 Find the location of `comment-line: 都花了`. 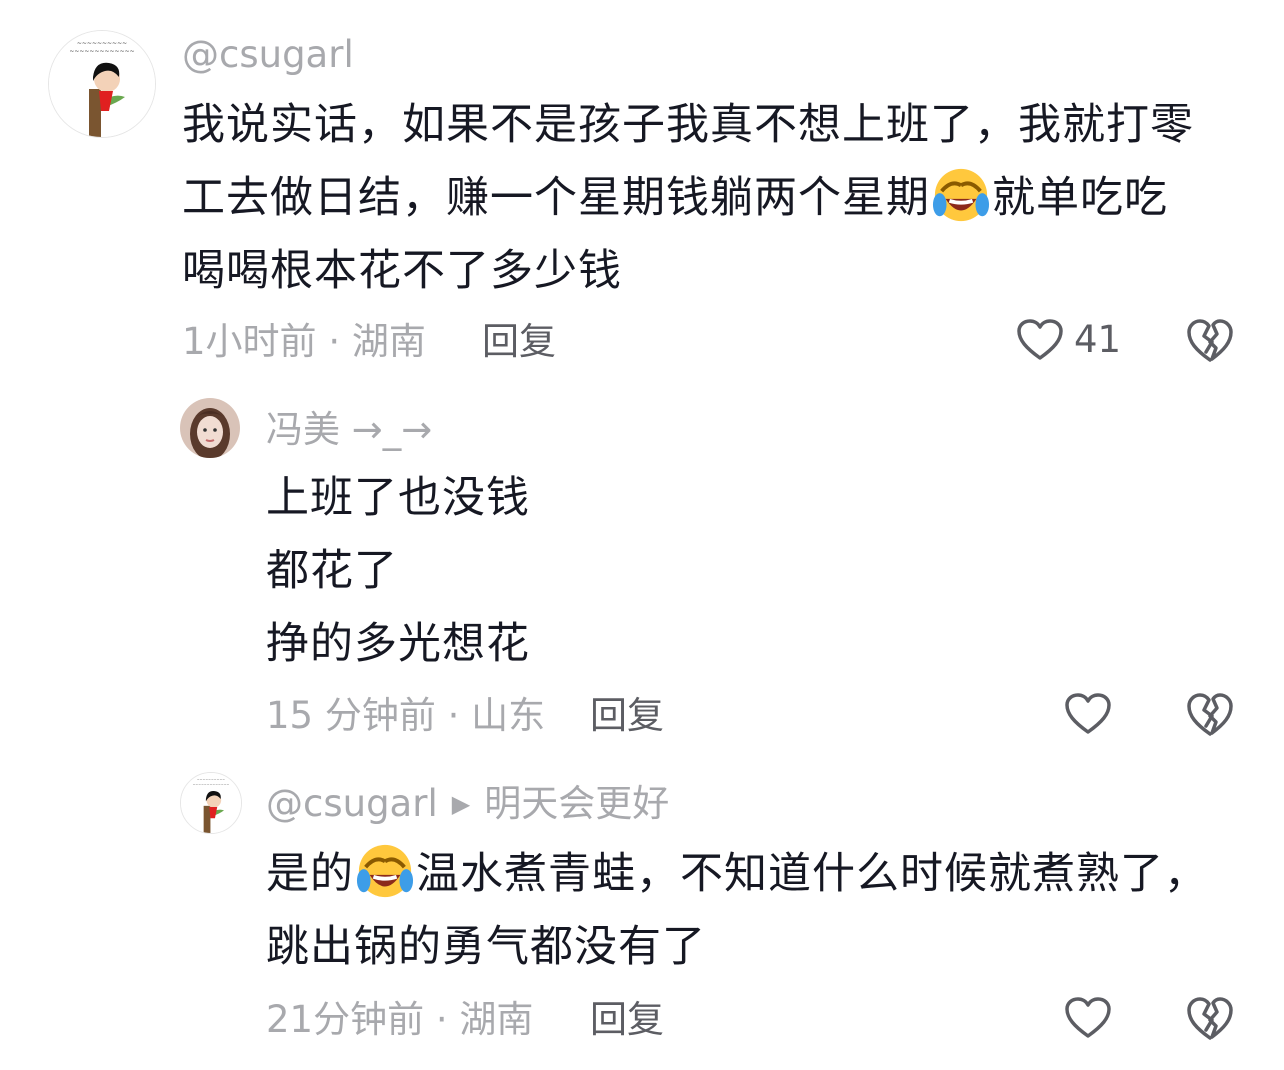

comment-line: 都花了 is located at coordinates (332, 571).